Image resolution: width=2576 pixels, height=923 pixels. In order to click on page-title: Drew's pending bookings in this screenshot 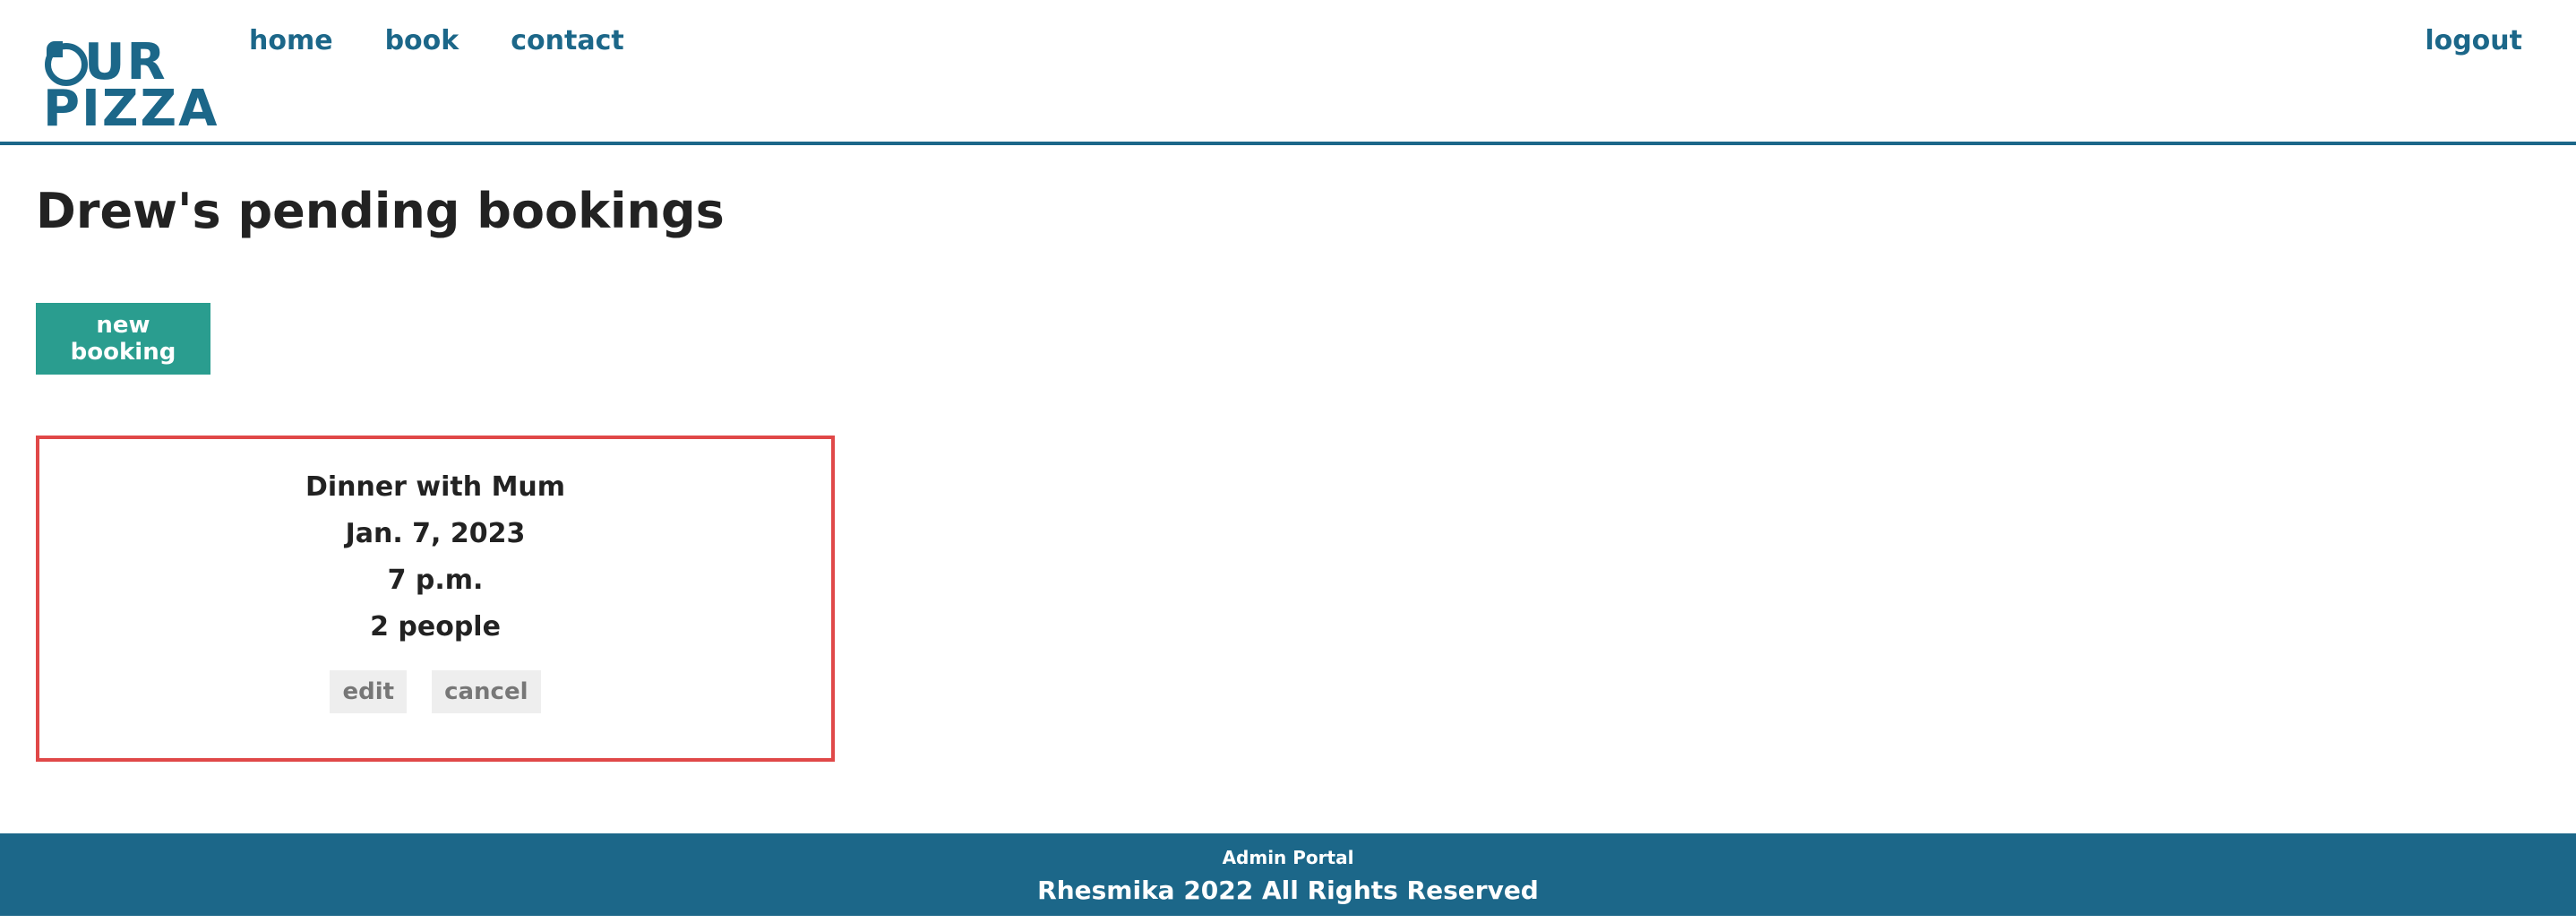, I will do `click(380, 211)`.